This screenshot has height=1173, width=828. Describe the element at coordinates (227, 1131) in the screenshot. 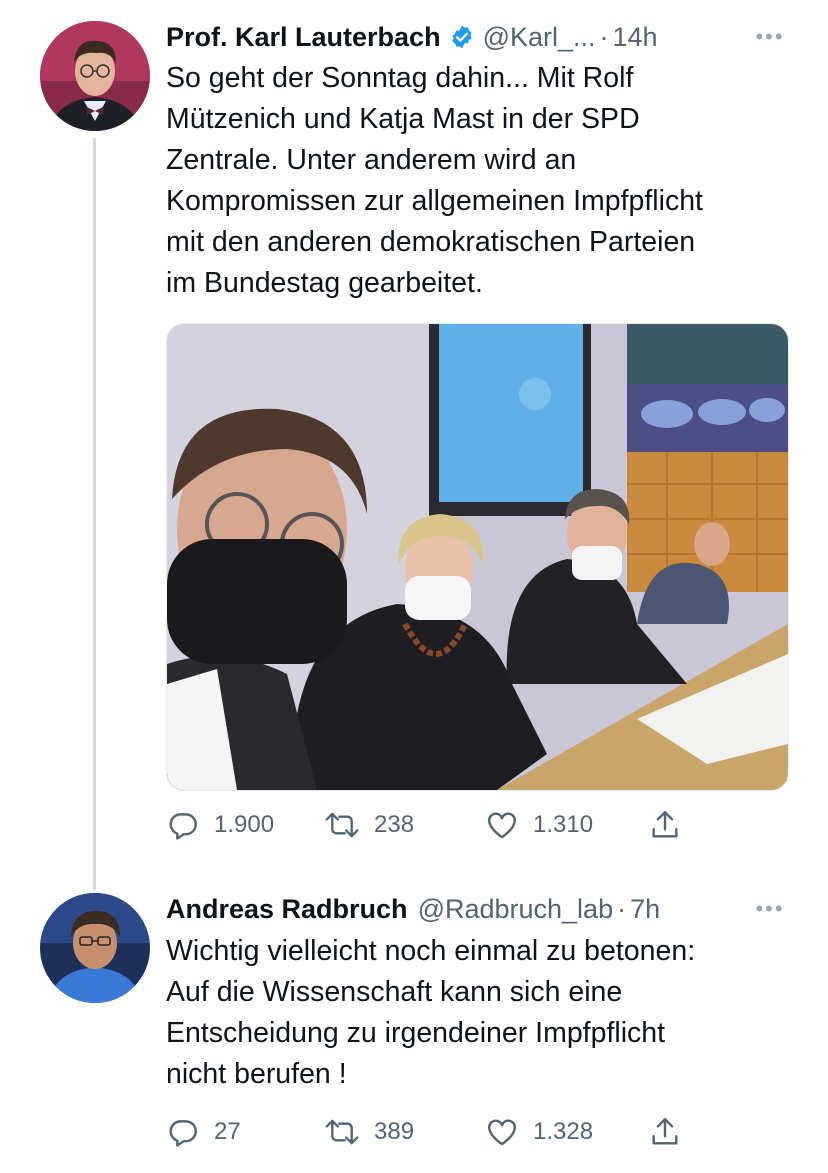

I see `reply-count: 27` at that location.